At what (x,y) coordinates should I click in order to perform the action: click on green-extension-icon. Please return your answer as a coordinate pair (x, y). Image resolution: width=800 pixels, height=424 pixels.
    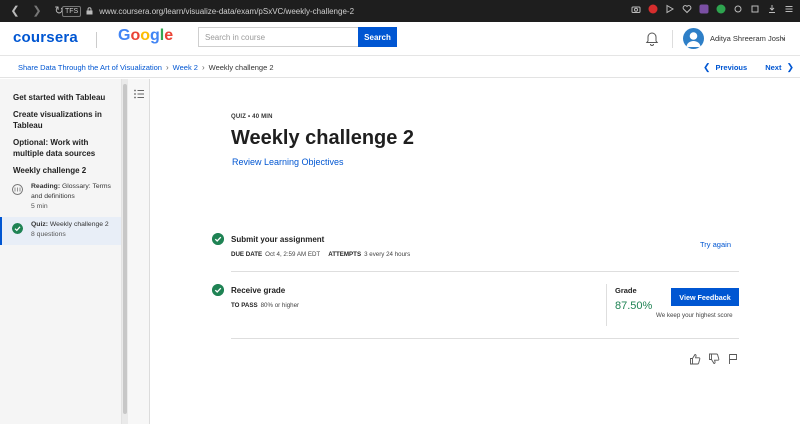
    Looking at the image, I should click on (721, 9).